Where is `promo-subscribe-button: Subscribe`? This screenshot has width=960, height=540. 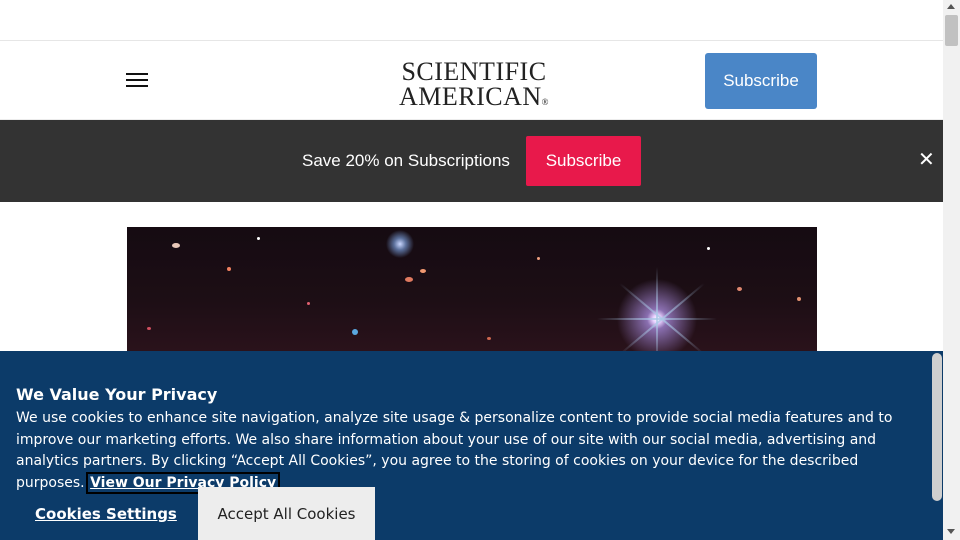
promo-subscribe-button: Subscribe is located at coordinates (583, 161).